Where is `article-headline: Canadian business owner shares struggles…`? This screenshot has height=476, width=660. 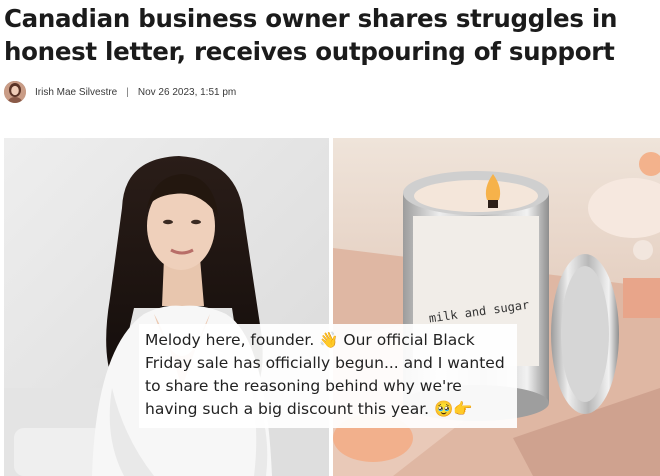 article-headline: Canadian business owner shares struggles… is located at coordinates (311, 35).